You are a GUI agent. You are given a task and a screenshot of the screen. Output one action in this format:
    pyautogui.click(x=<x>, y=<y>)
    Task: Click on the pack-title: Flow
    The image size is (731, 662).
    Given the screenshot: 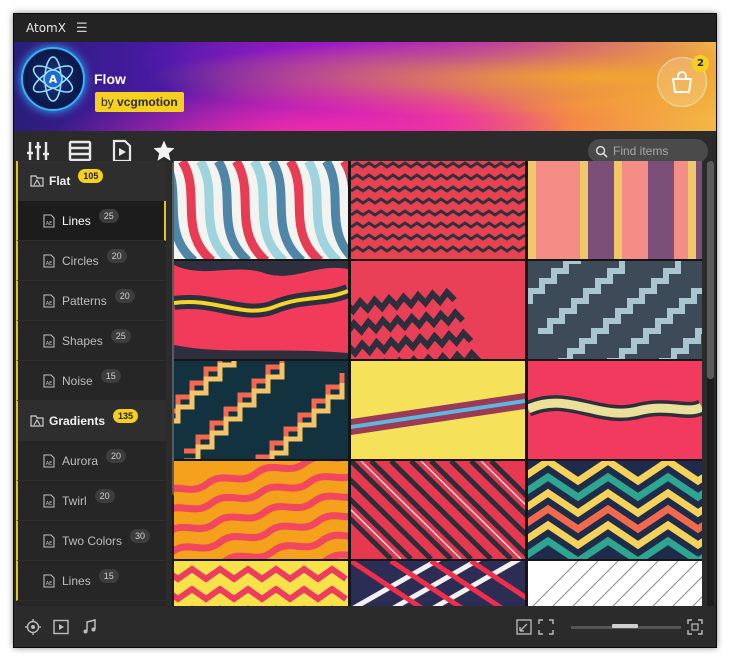 What is the action you would take?
    pyautogui.click(x=110, y=79)
    